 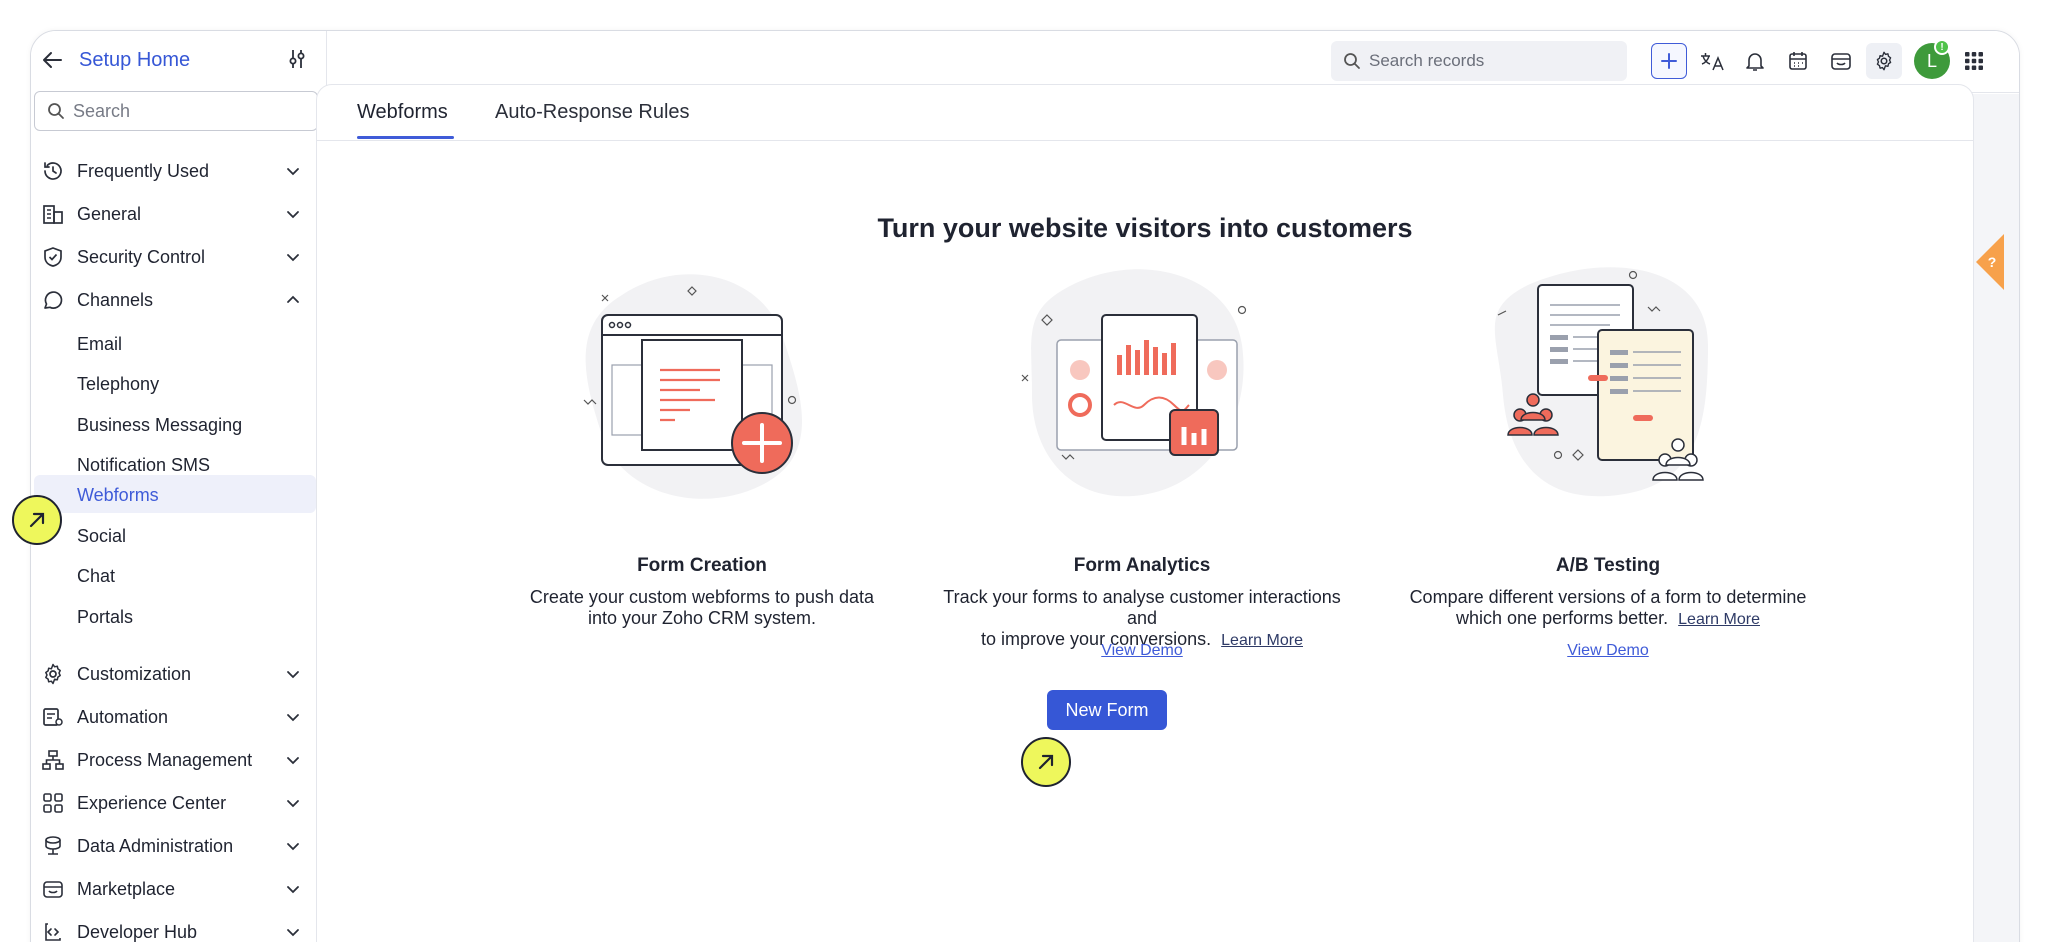 I want to click on sidebar-item-label: Webforms, so click(x=118, y=495).